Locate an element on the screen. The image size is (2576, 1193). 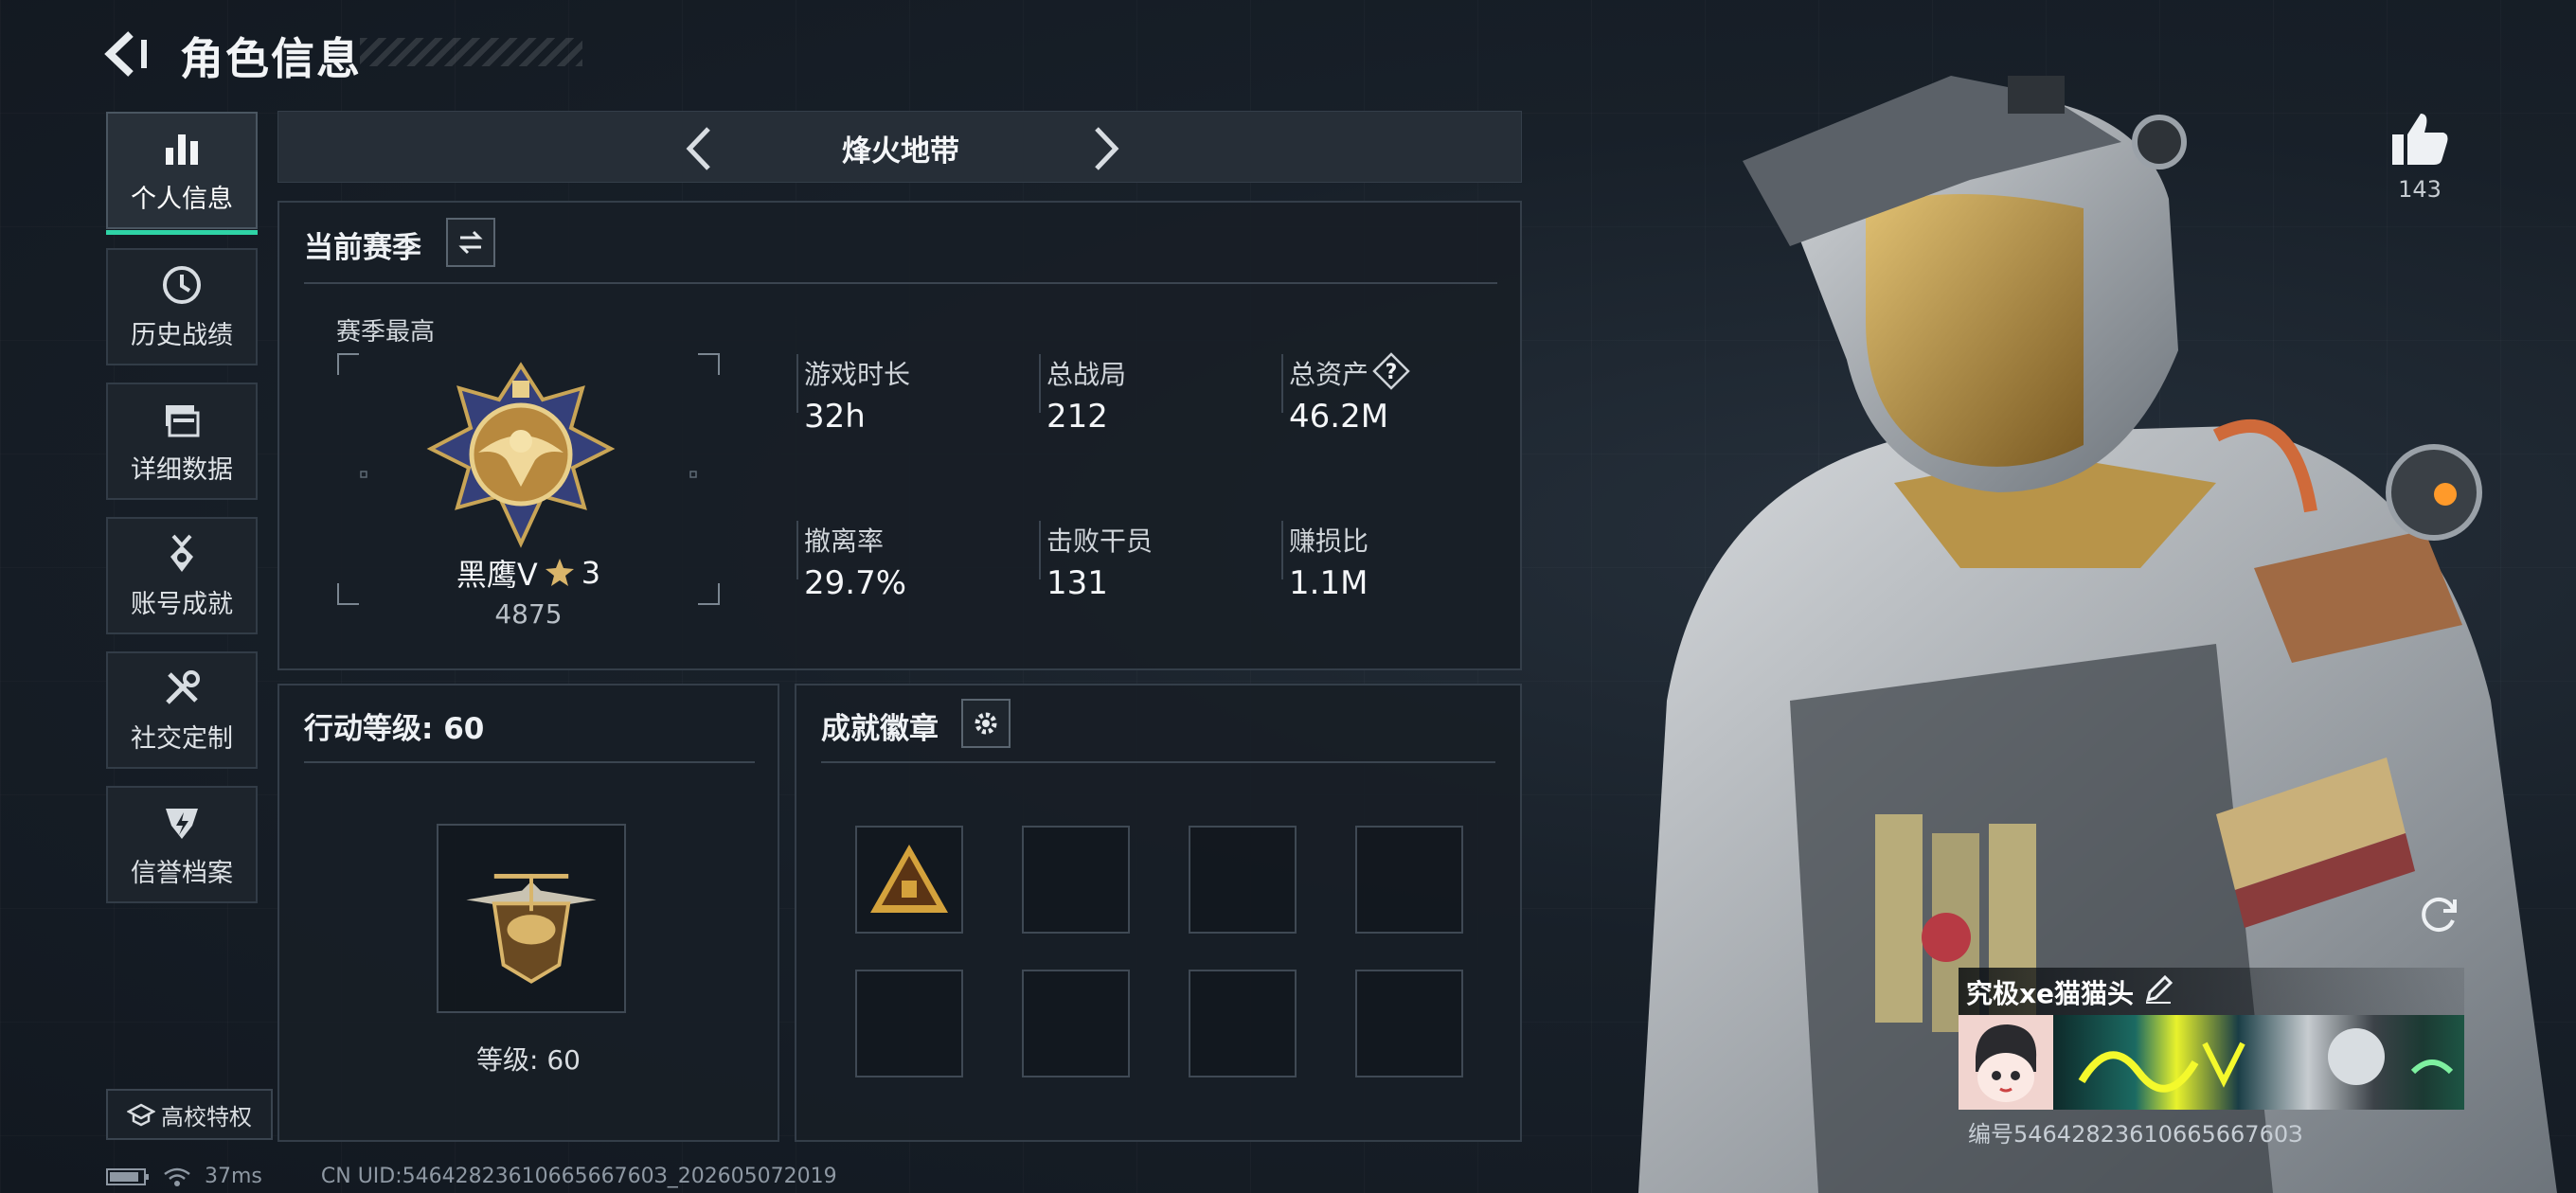
rank-points: 4875 is located at coordinates (528, 614).